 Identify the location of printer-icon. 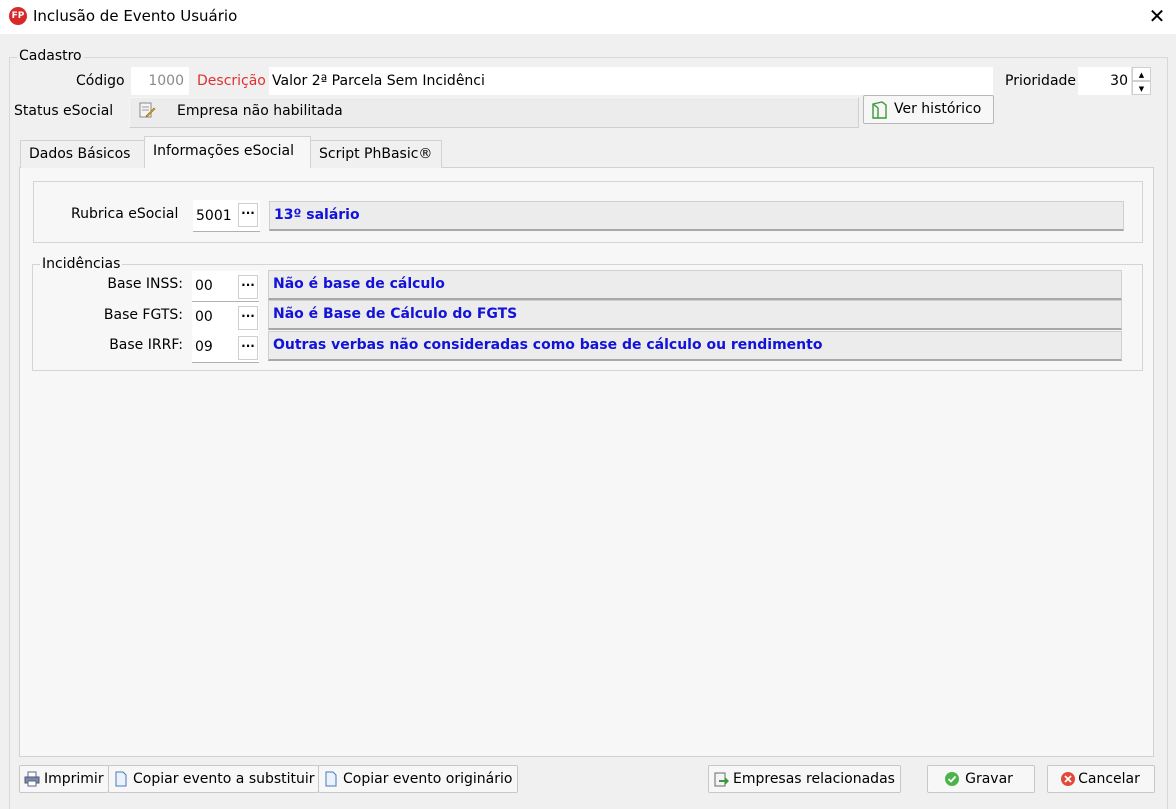
(32, 779).